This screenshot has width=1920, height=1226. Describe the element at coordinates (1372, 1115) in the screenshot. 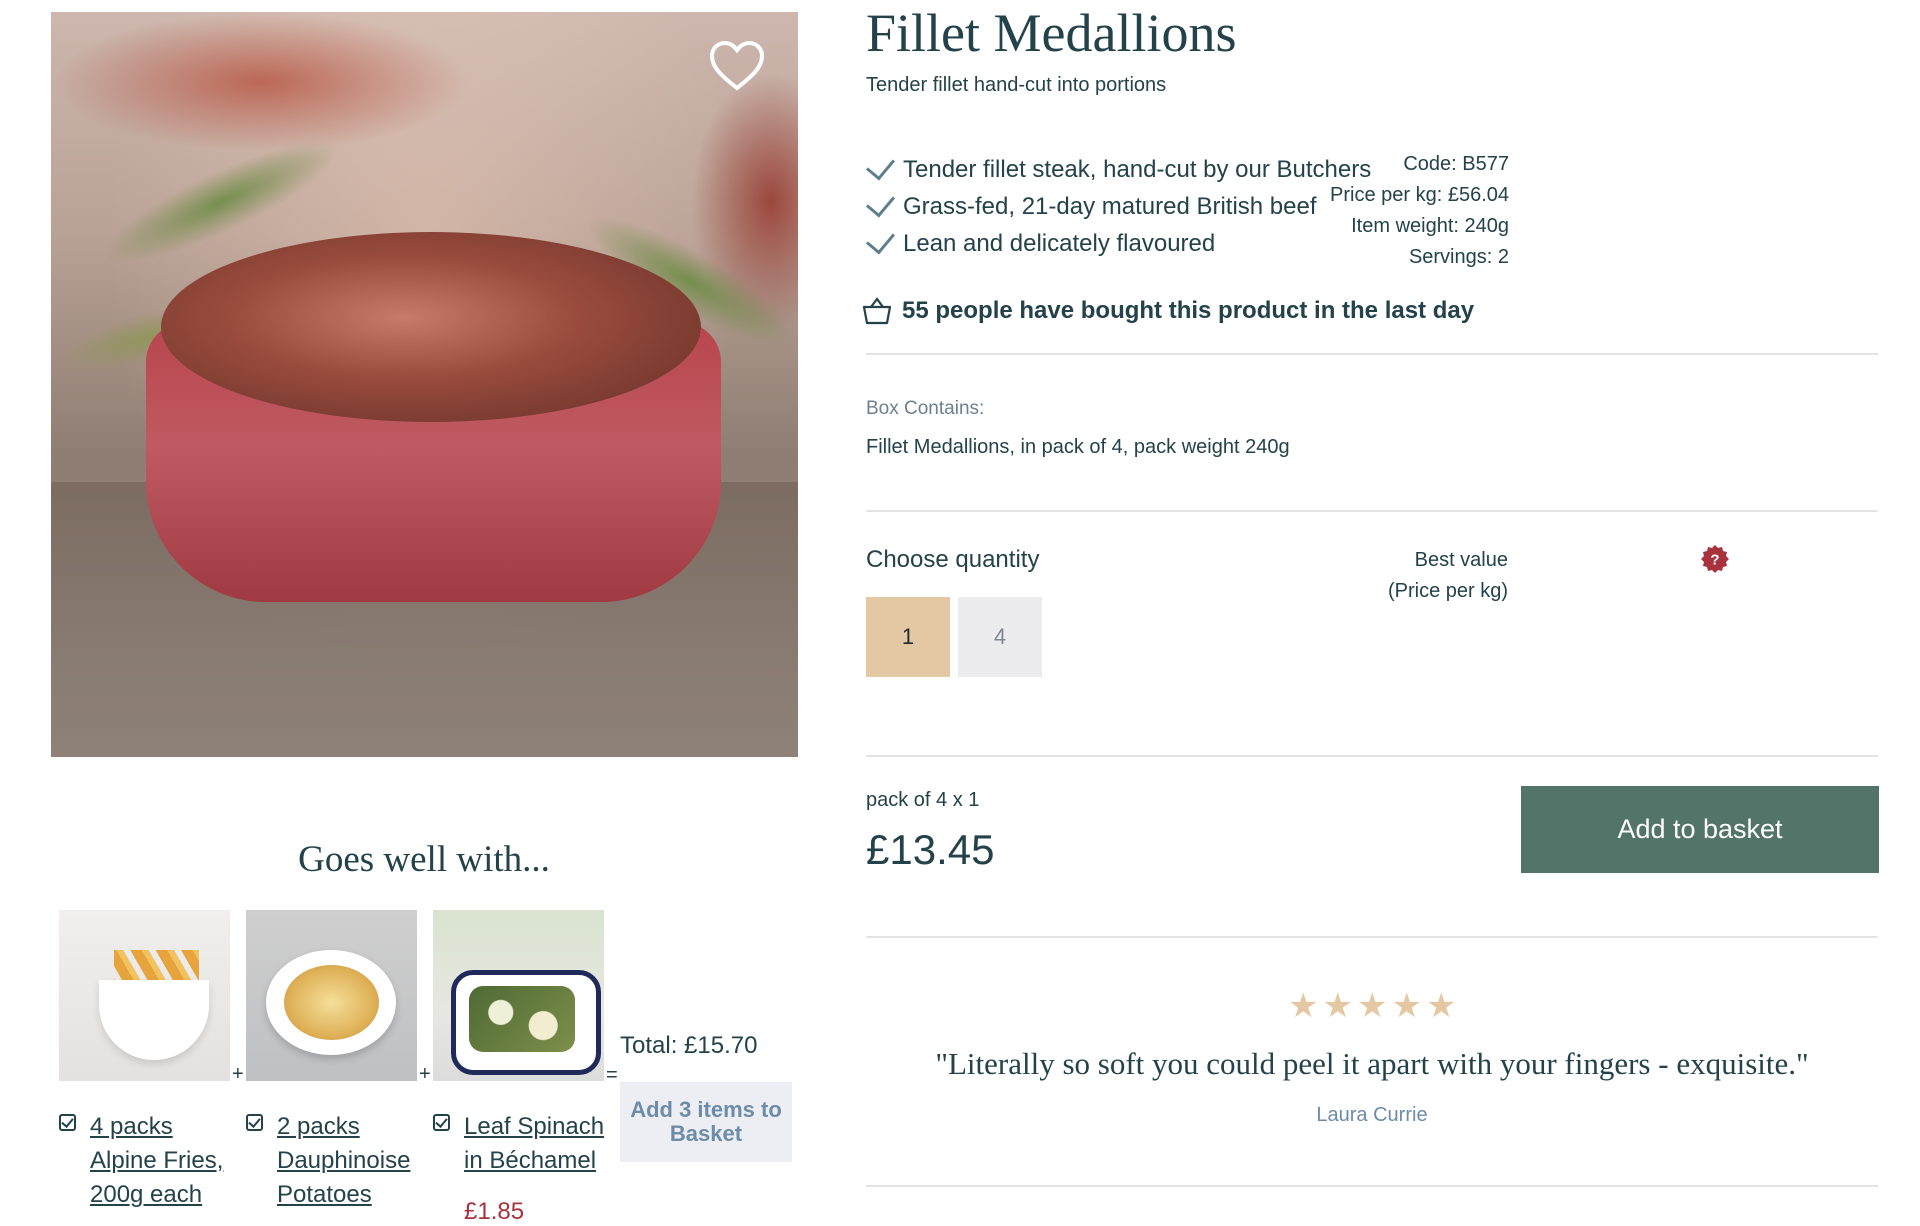

I see `review-author: Laura Currie` at that location.